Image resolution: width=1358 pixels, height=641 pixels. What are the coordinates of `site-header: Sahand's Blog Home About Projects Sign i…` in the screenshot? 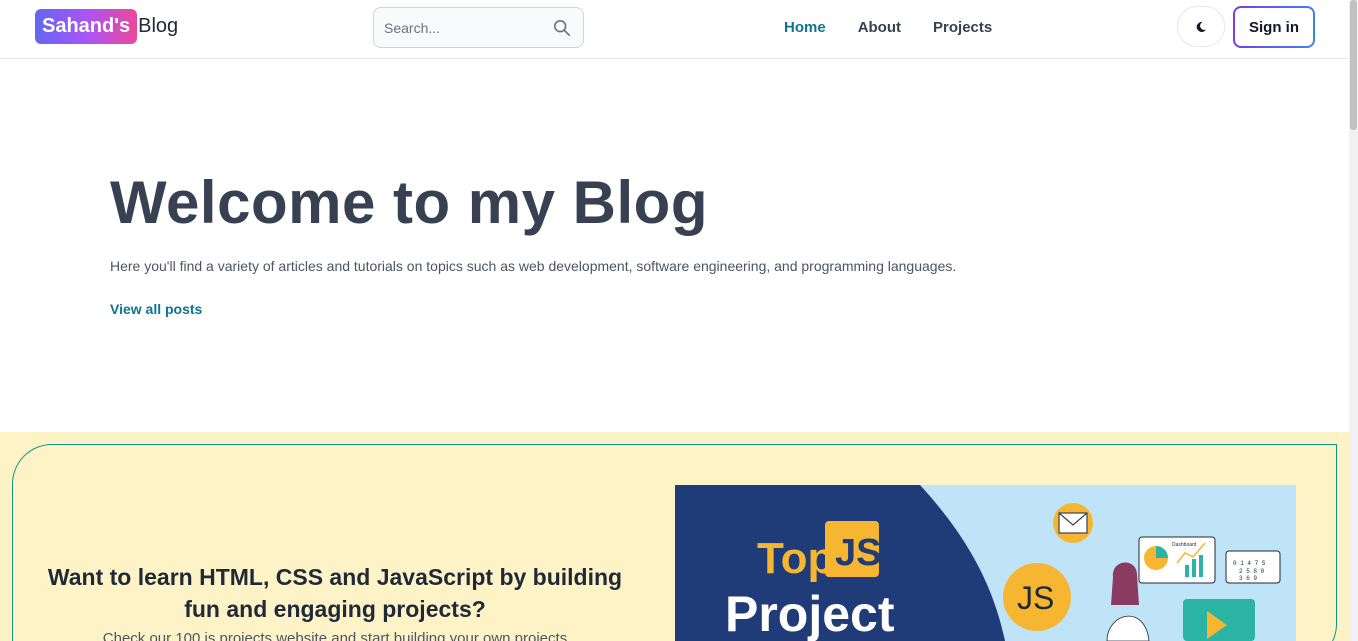 It's located at (674, 29).